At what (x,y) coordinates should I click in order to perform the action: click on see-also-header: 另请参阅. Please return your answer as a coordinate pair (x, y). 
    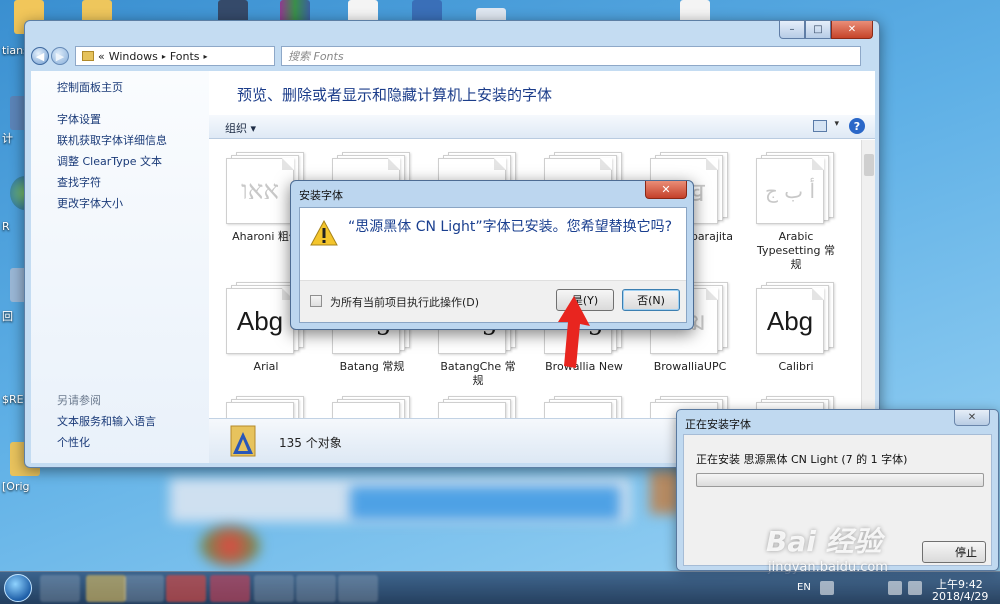
    Looking at the image, I should click on (79, 400).